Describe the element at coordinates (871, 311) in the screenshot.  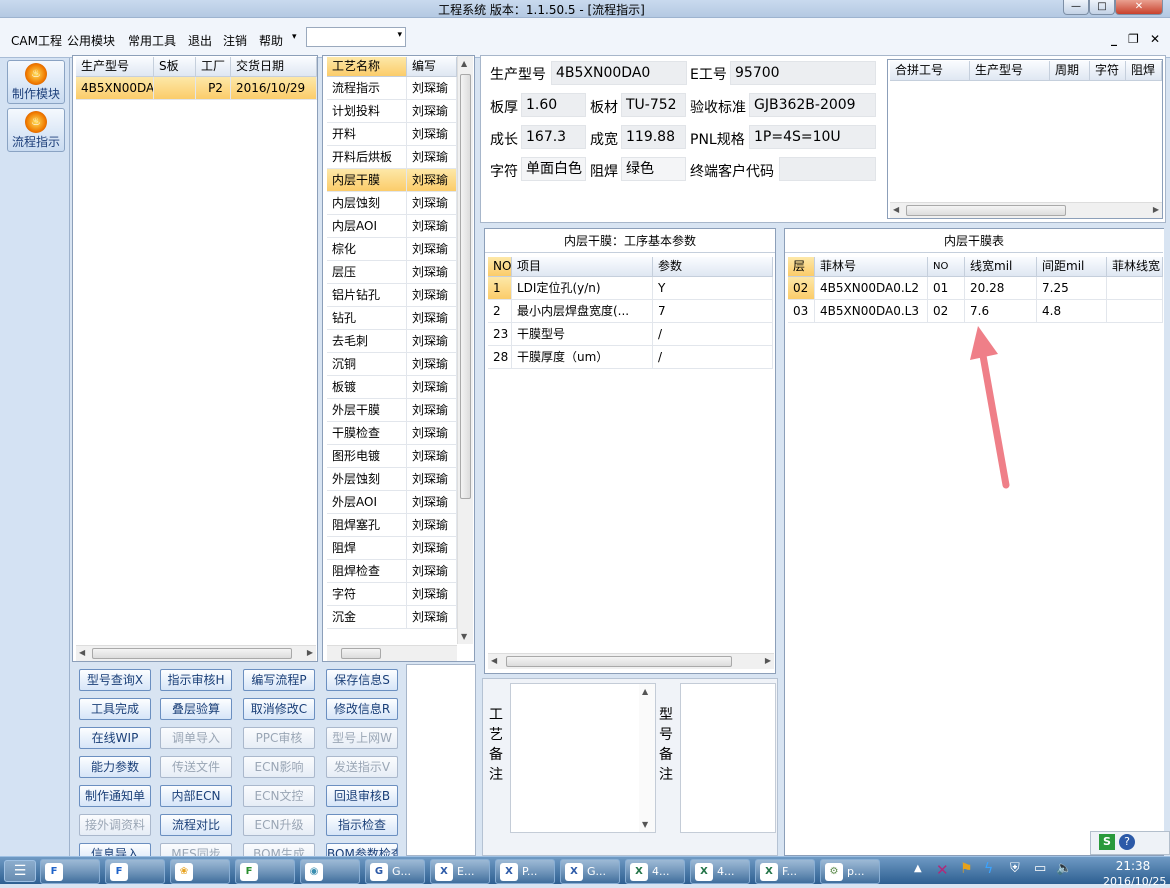
I see `film-cell: 4B5XN00DA0.L3` at that location.